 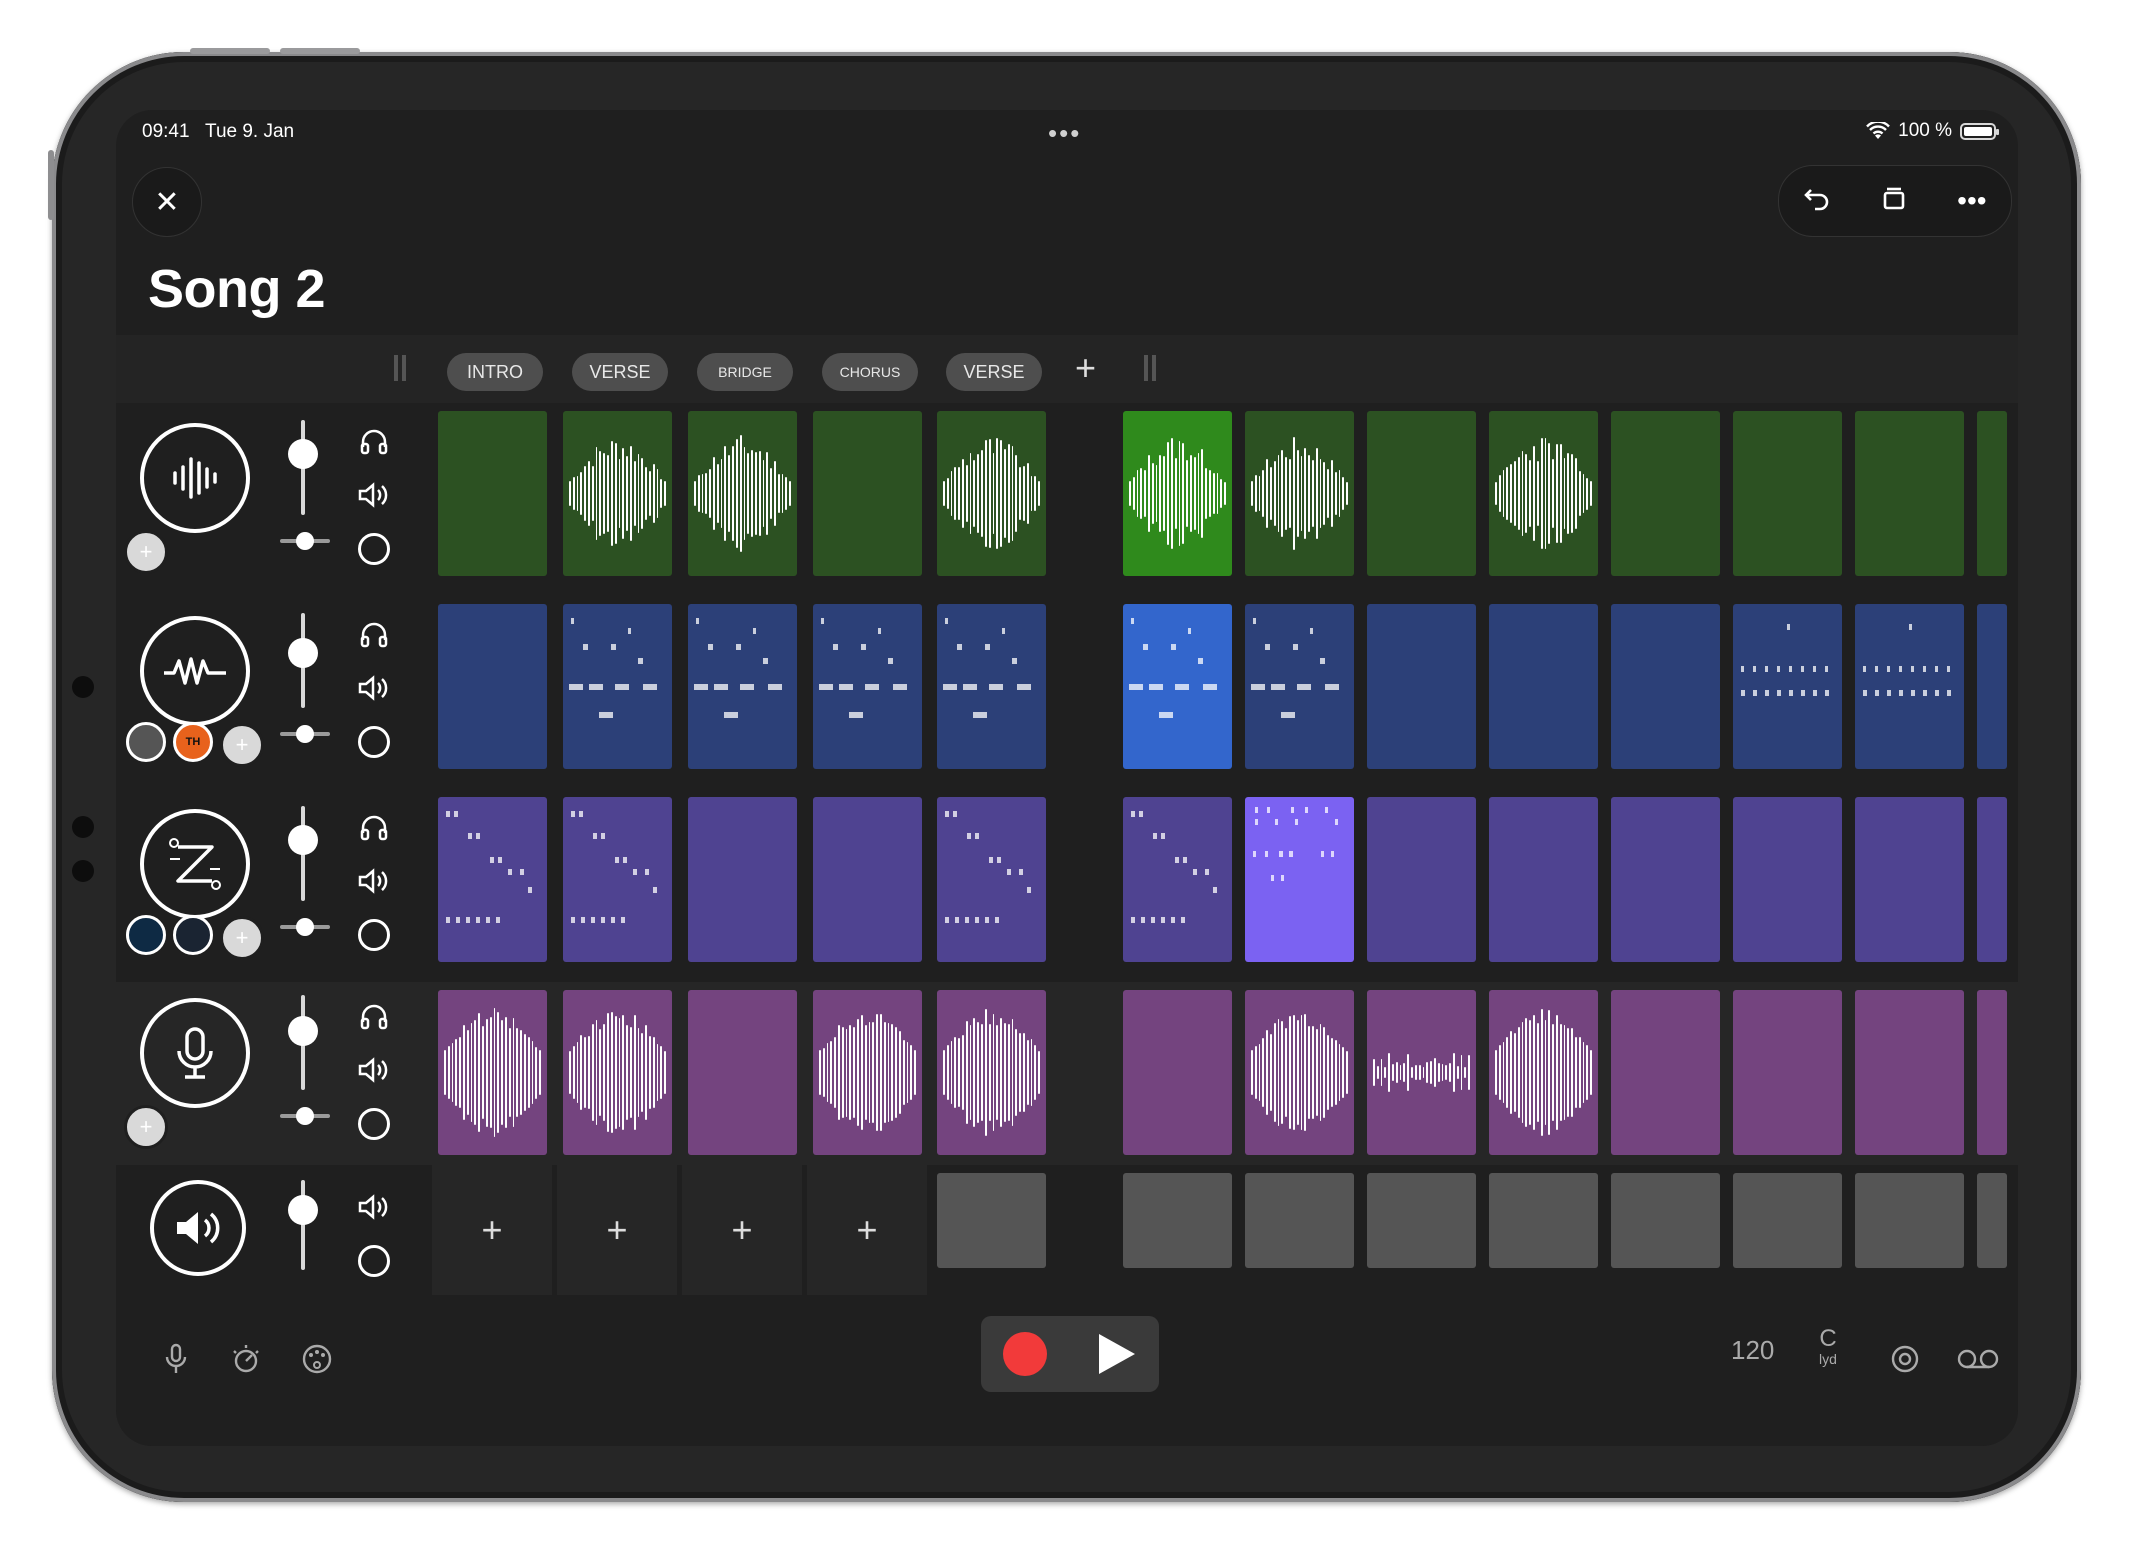 What do you see at coordinates (1085, 368) in the screenshot?
I see `add-scene-button: +` at bounding box center [1085, 368].